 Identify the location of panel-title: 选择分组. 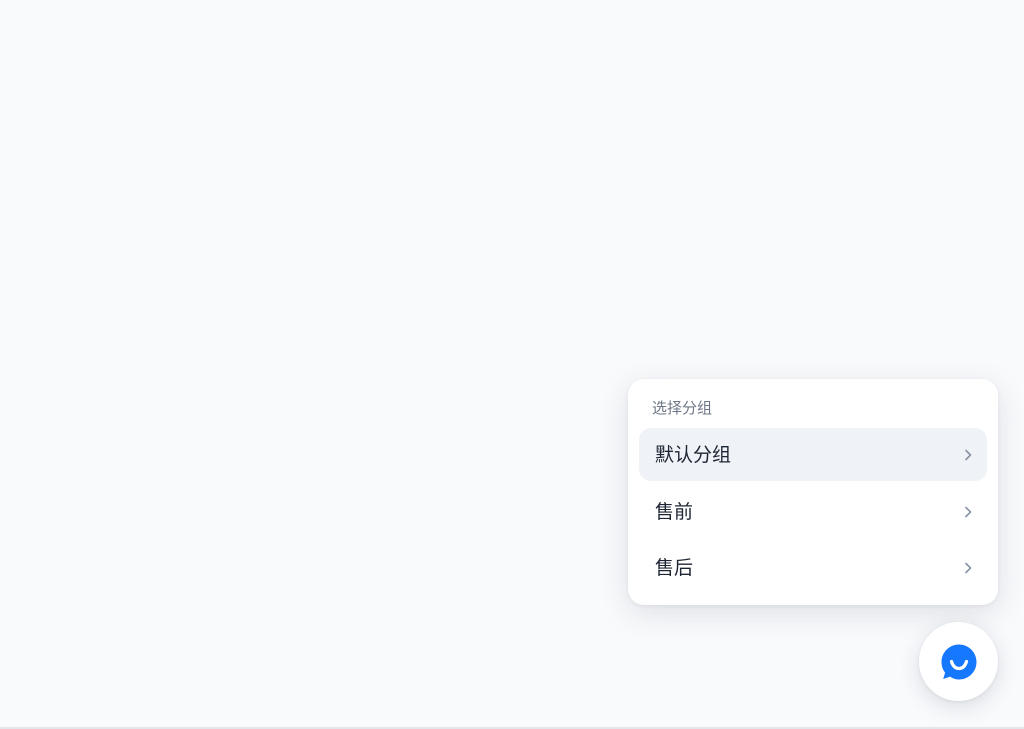
(682, 408).